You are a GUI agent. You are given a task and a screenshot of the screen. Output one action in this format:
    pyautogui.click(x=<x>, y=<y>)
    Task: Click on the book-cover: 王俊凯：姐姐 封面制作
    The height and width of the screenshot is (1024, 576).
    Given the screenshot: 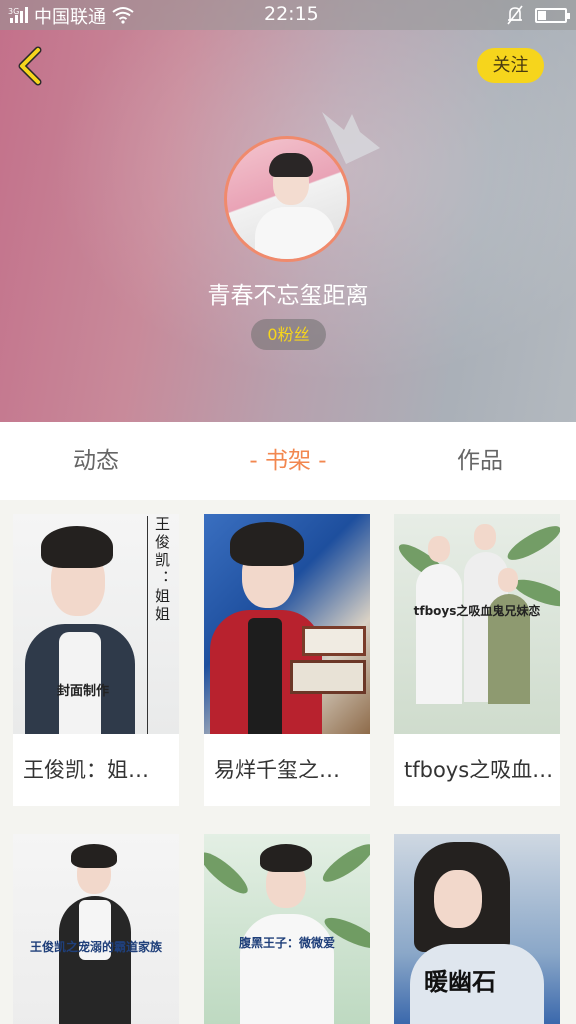 What is the action you would take?
    pyautogui.click(x=96, y=624)
    